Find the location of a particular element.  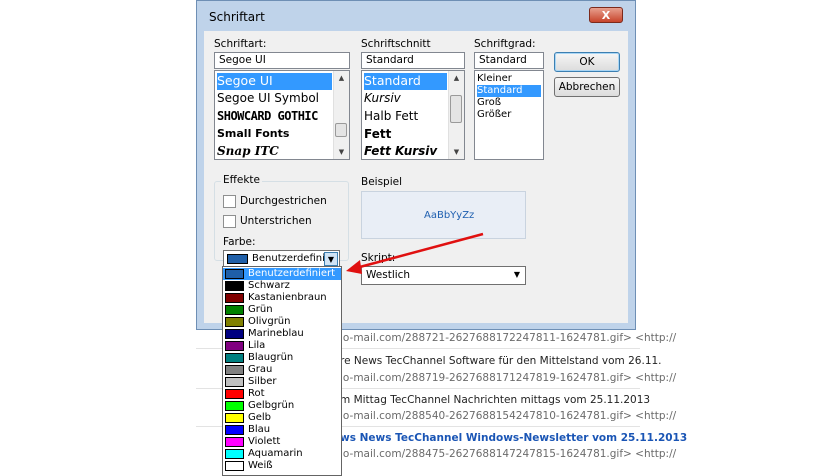

font-input: Segoe UI is located at coordinates (282, 60).